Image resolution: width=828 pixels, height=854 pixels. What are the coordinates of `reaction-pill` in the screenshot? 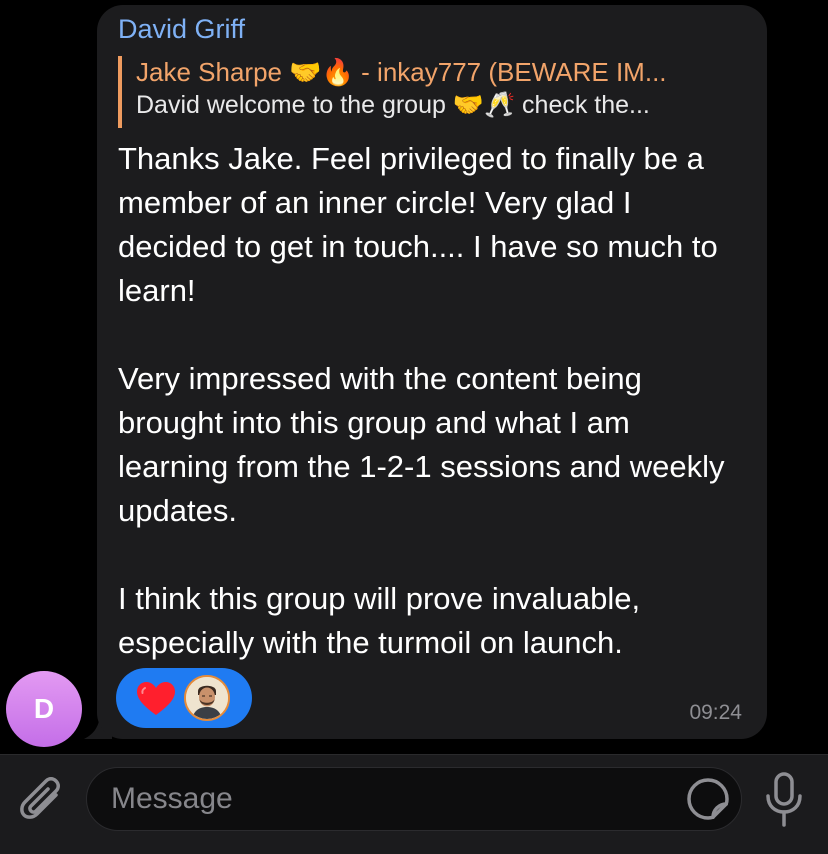 It's located at (184, 698).